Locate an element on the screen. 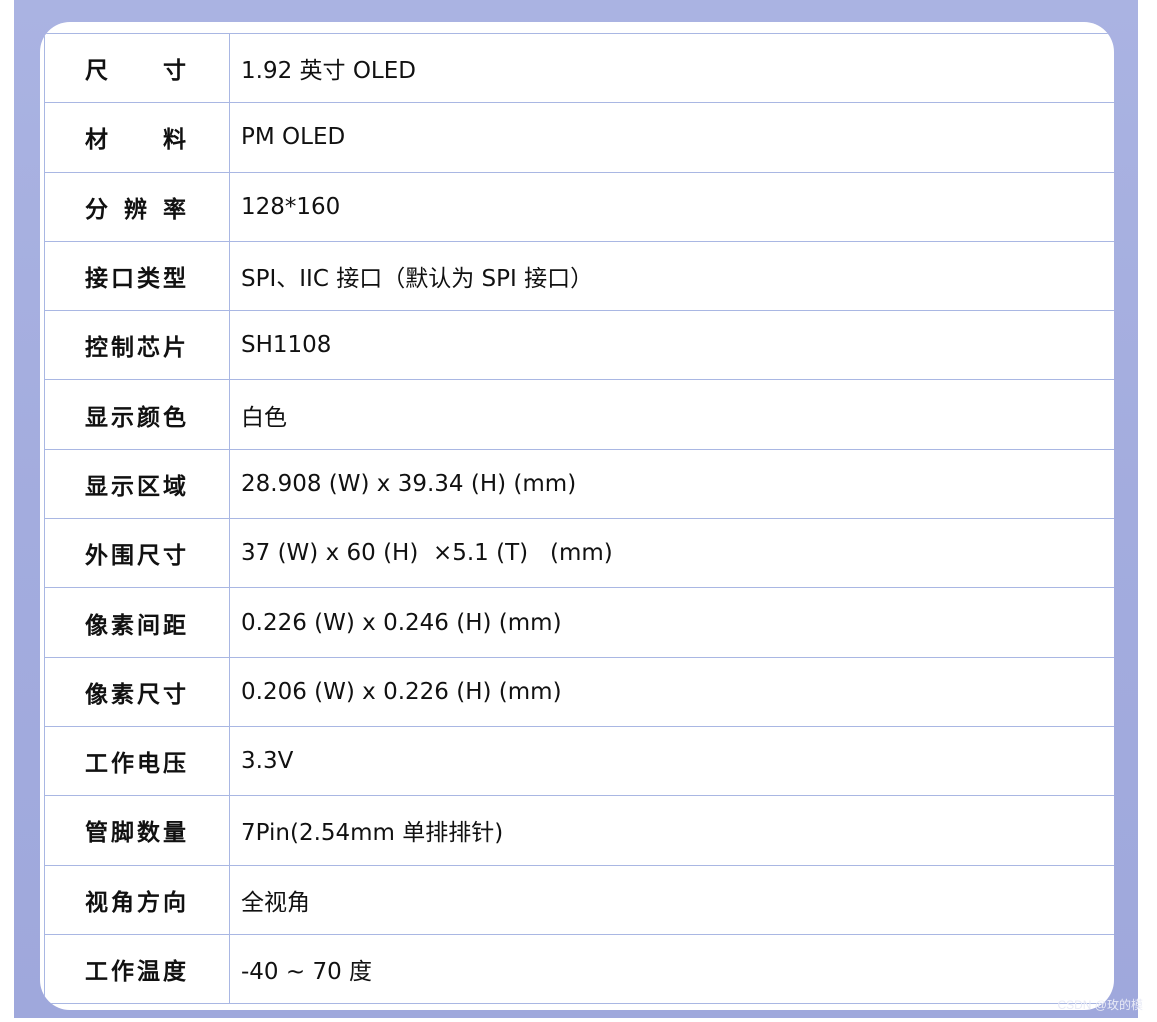  spec-value: 7Pin(2.54mm 单排排针) is located at coordinates (671, 830).